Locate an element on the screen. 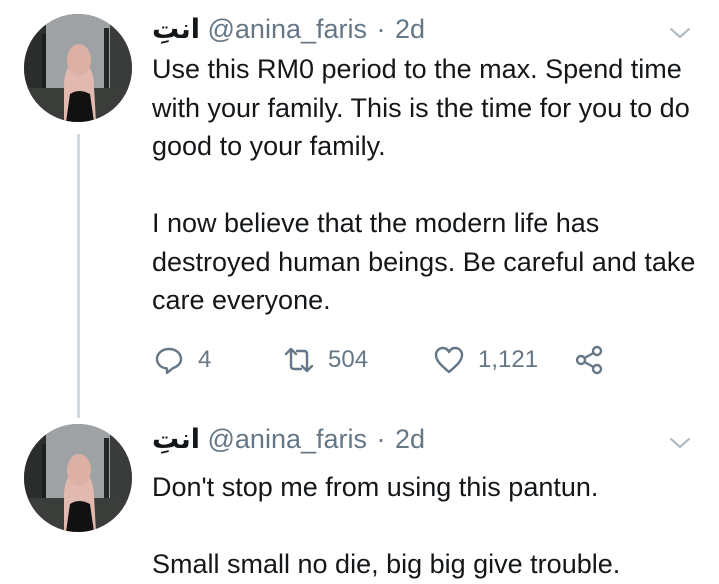 Image resolution: width=719 pixels, height=584 pixels. tweet-actions: 4 504 1,121 is located at coordinates (379, 360).